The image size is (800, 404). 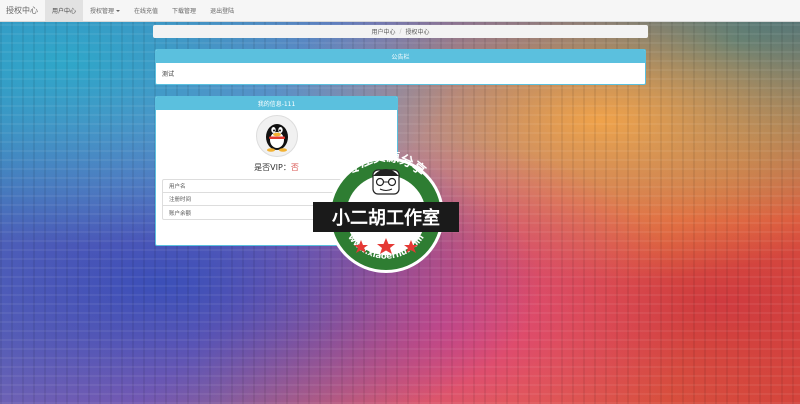 I want to click on nav-label: 用户中心, so click(x=64, y=11).